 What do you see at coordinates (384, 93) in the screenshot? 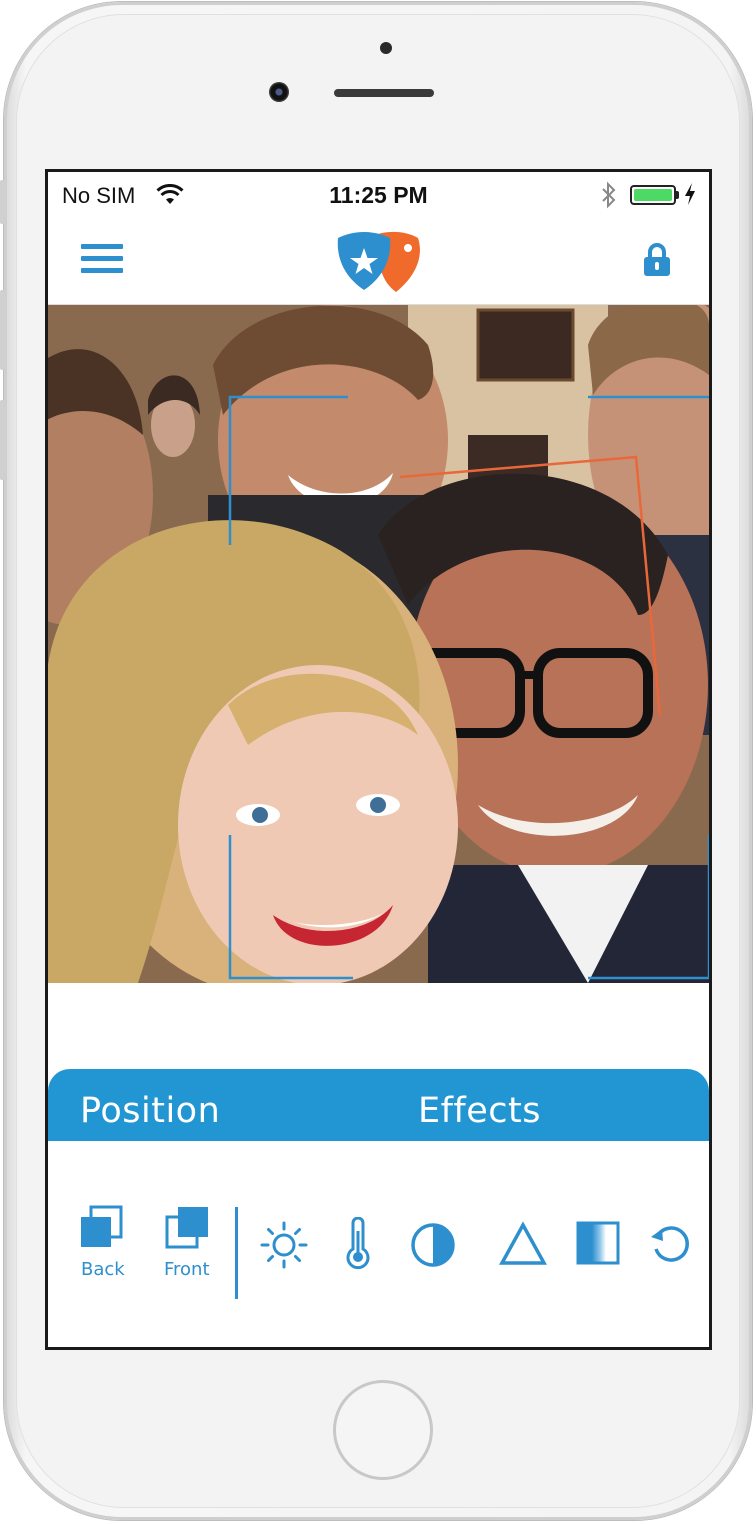
I see `earpiece-speaker` at bounding box center [384, 93].